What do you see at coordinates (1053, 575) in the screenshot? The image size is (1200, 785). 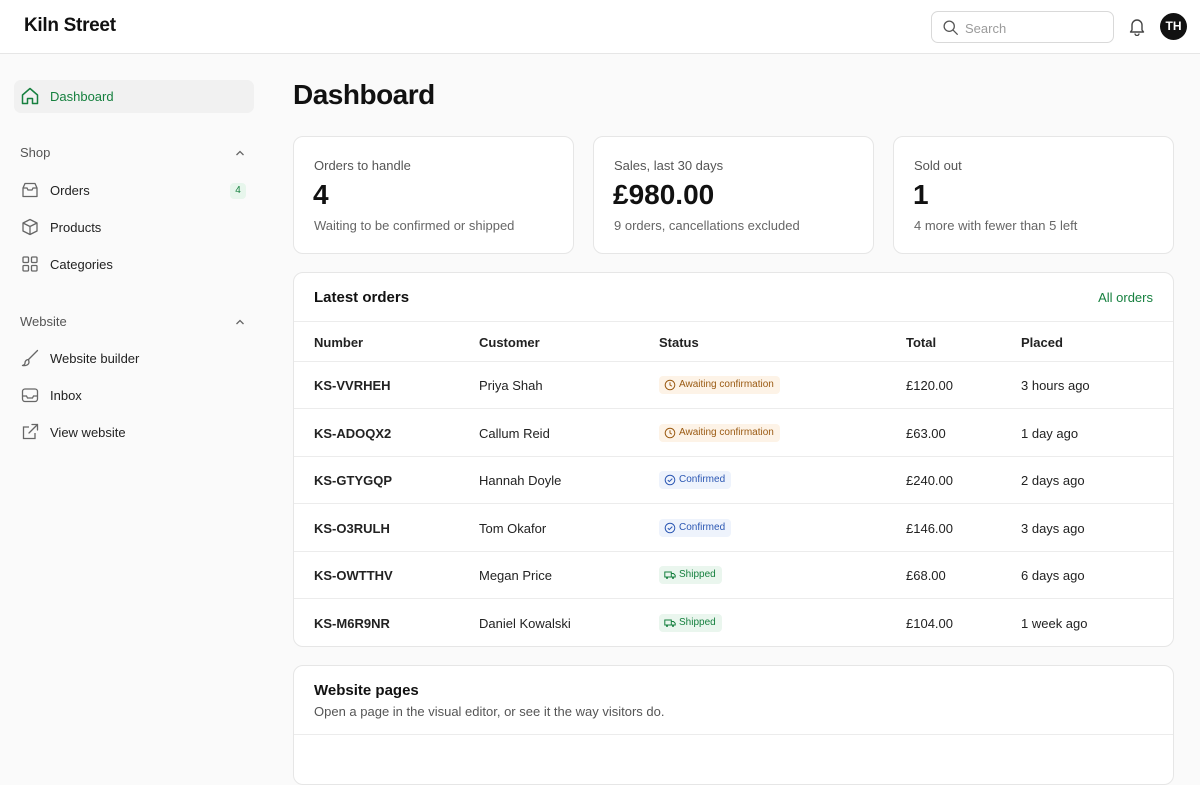 I see `order-placed: 6 days ago` at bounding box center [1053, 575].